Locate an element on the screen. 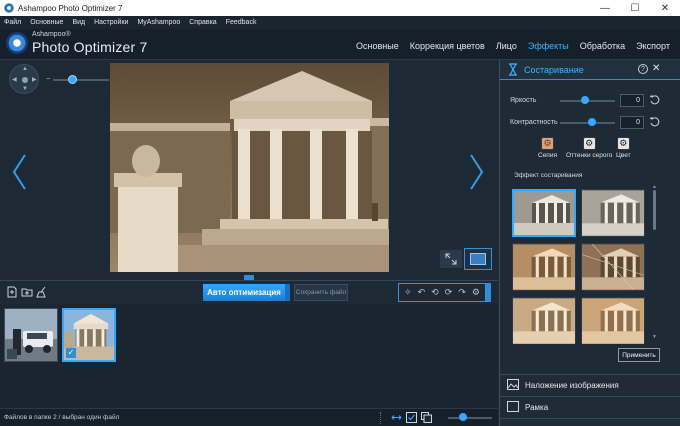  app-icon is located at coordinates (9, 8).